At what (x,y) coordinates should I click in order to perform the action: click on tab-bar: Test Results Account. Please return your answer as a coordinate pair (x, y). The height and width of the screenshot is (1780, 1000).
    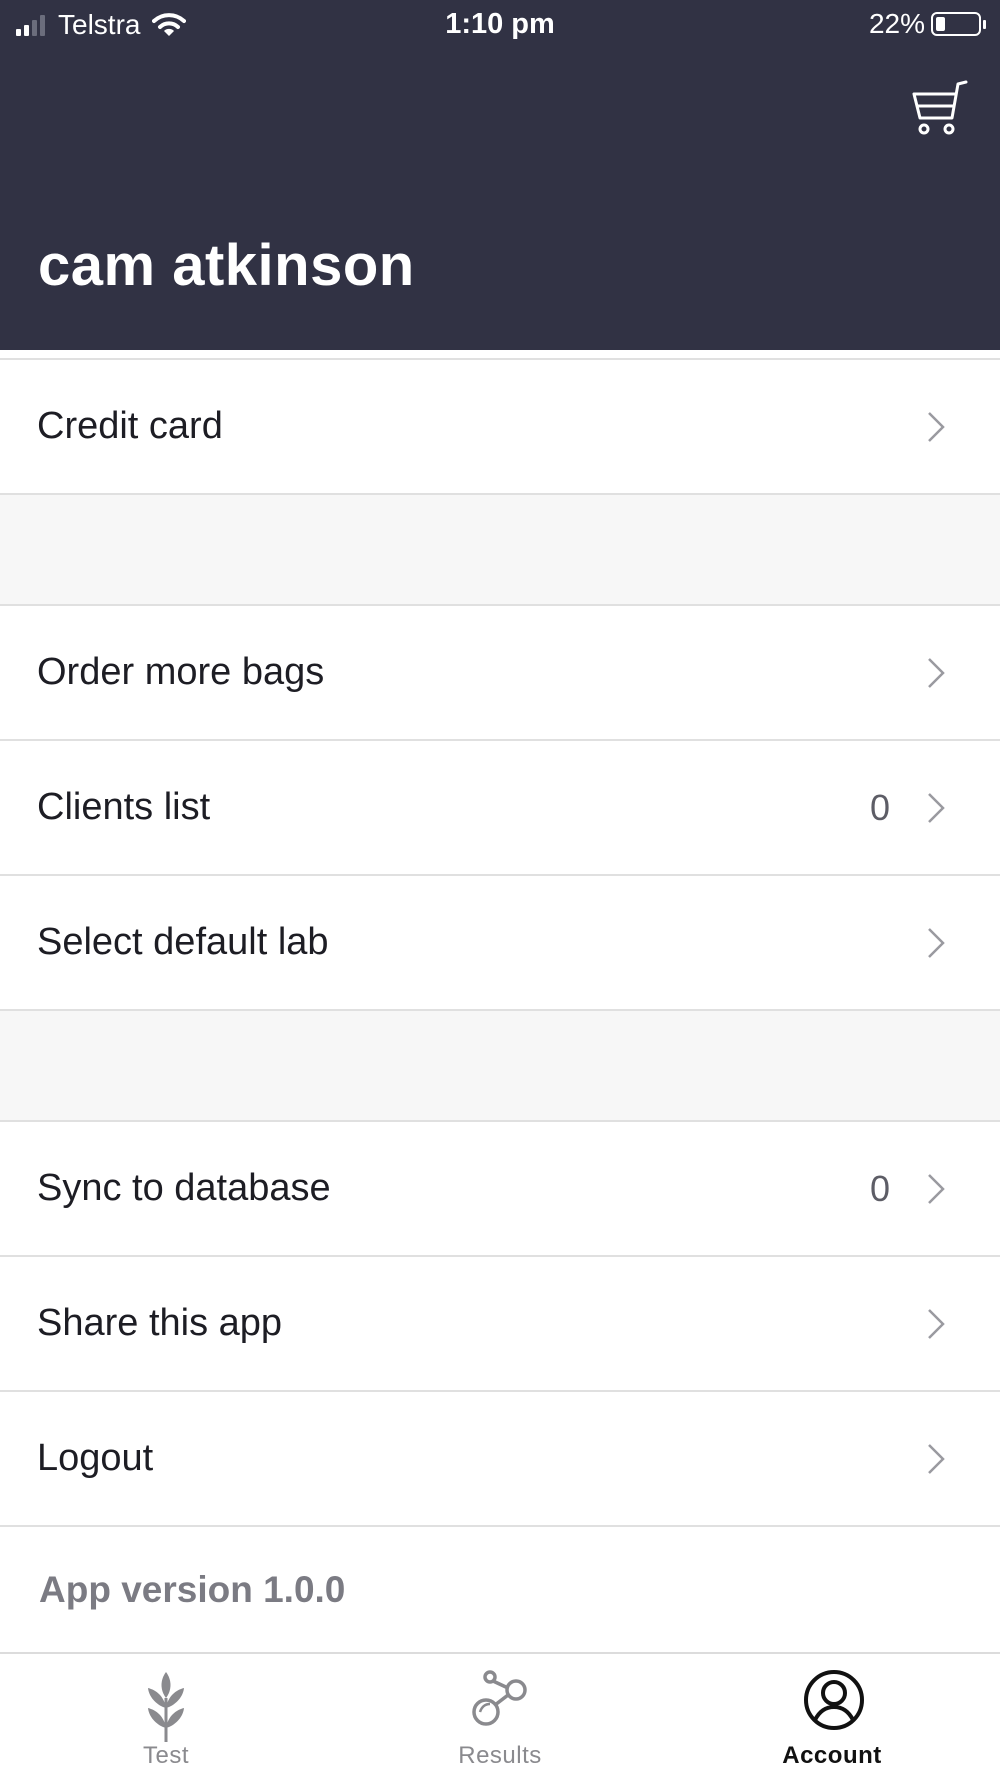
    Looking at the image, I should click on (500, 1716).